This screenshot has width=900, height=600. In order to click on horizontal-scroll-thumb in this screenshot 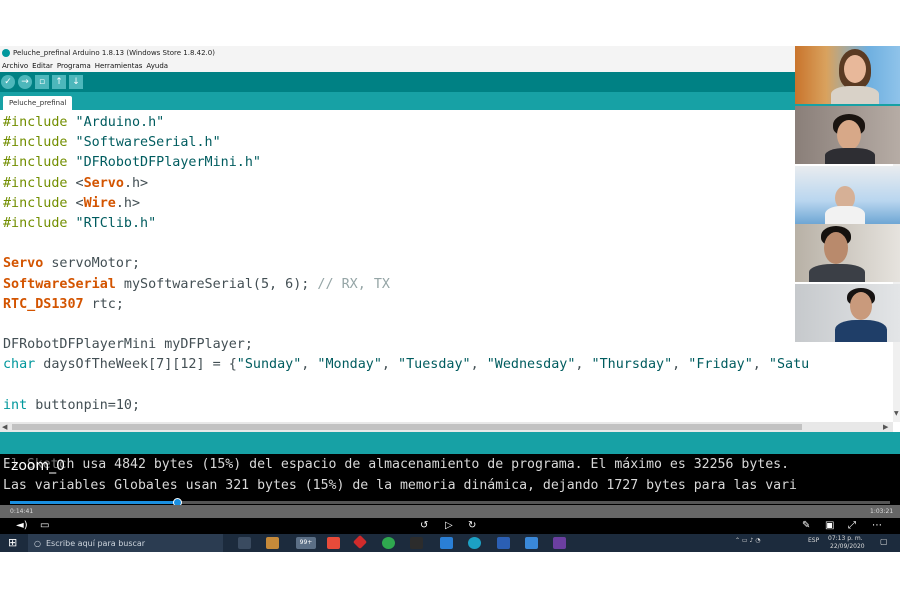, I will do `click(407, 427)`.